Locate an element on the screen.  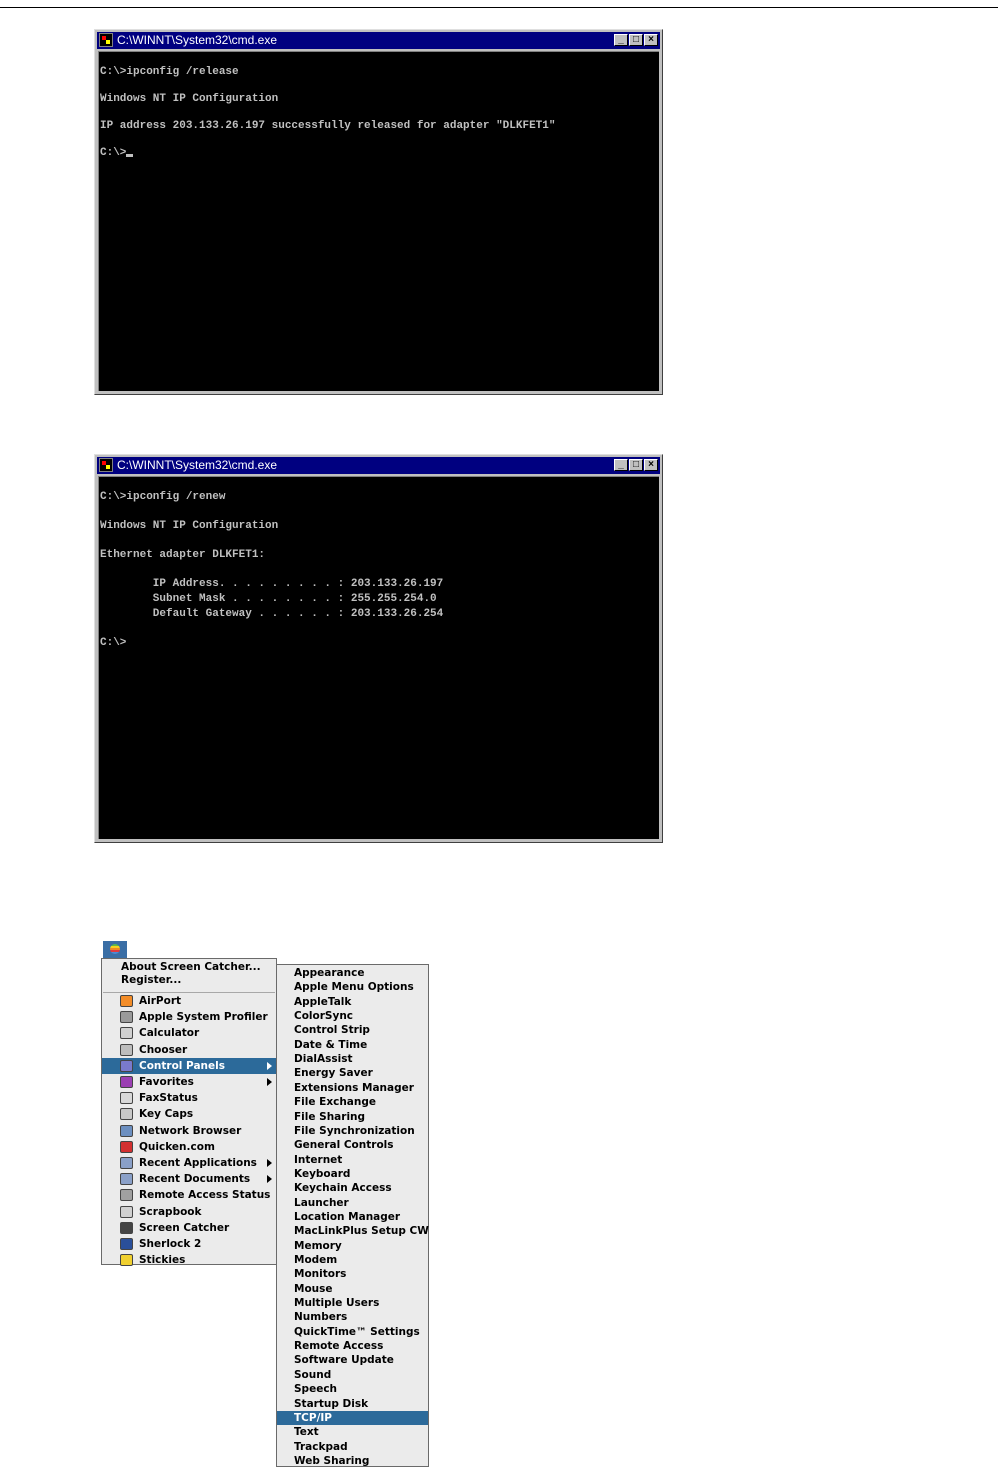
sherlock-icon is located at coordinates (126, 1244).